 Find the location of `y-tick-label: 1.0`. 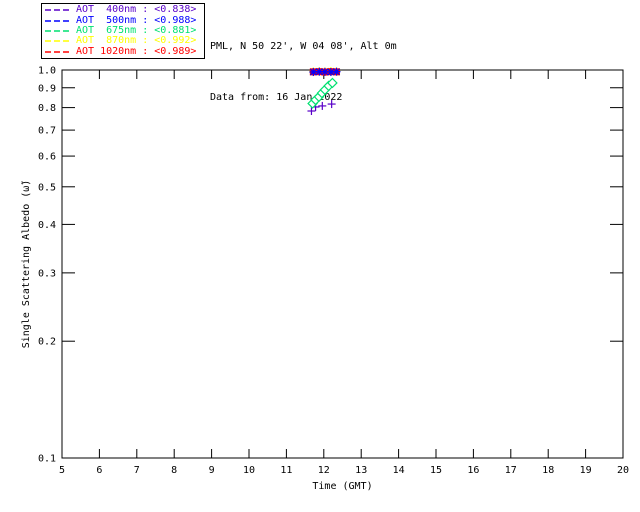

y-tick-label: 1.0 is located at coordinates (47, 71).